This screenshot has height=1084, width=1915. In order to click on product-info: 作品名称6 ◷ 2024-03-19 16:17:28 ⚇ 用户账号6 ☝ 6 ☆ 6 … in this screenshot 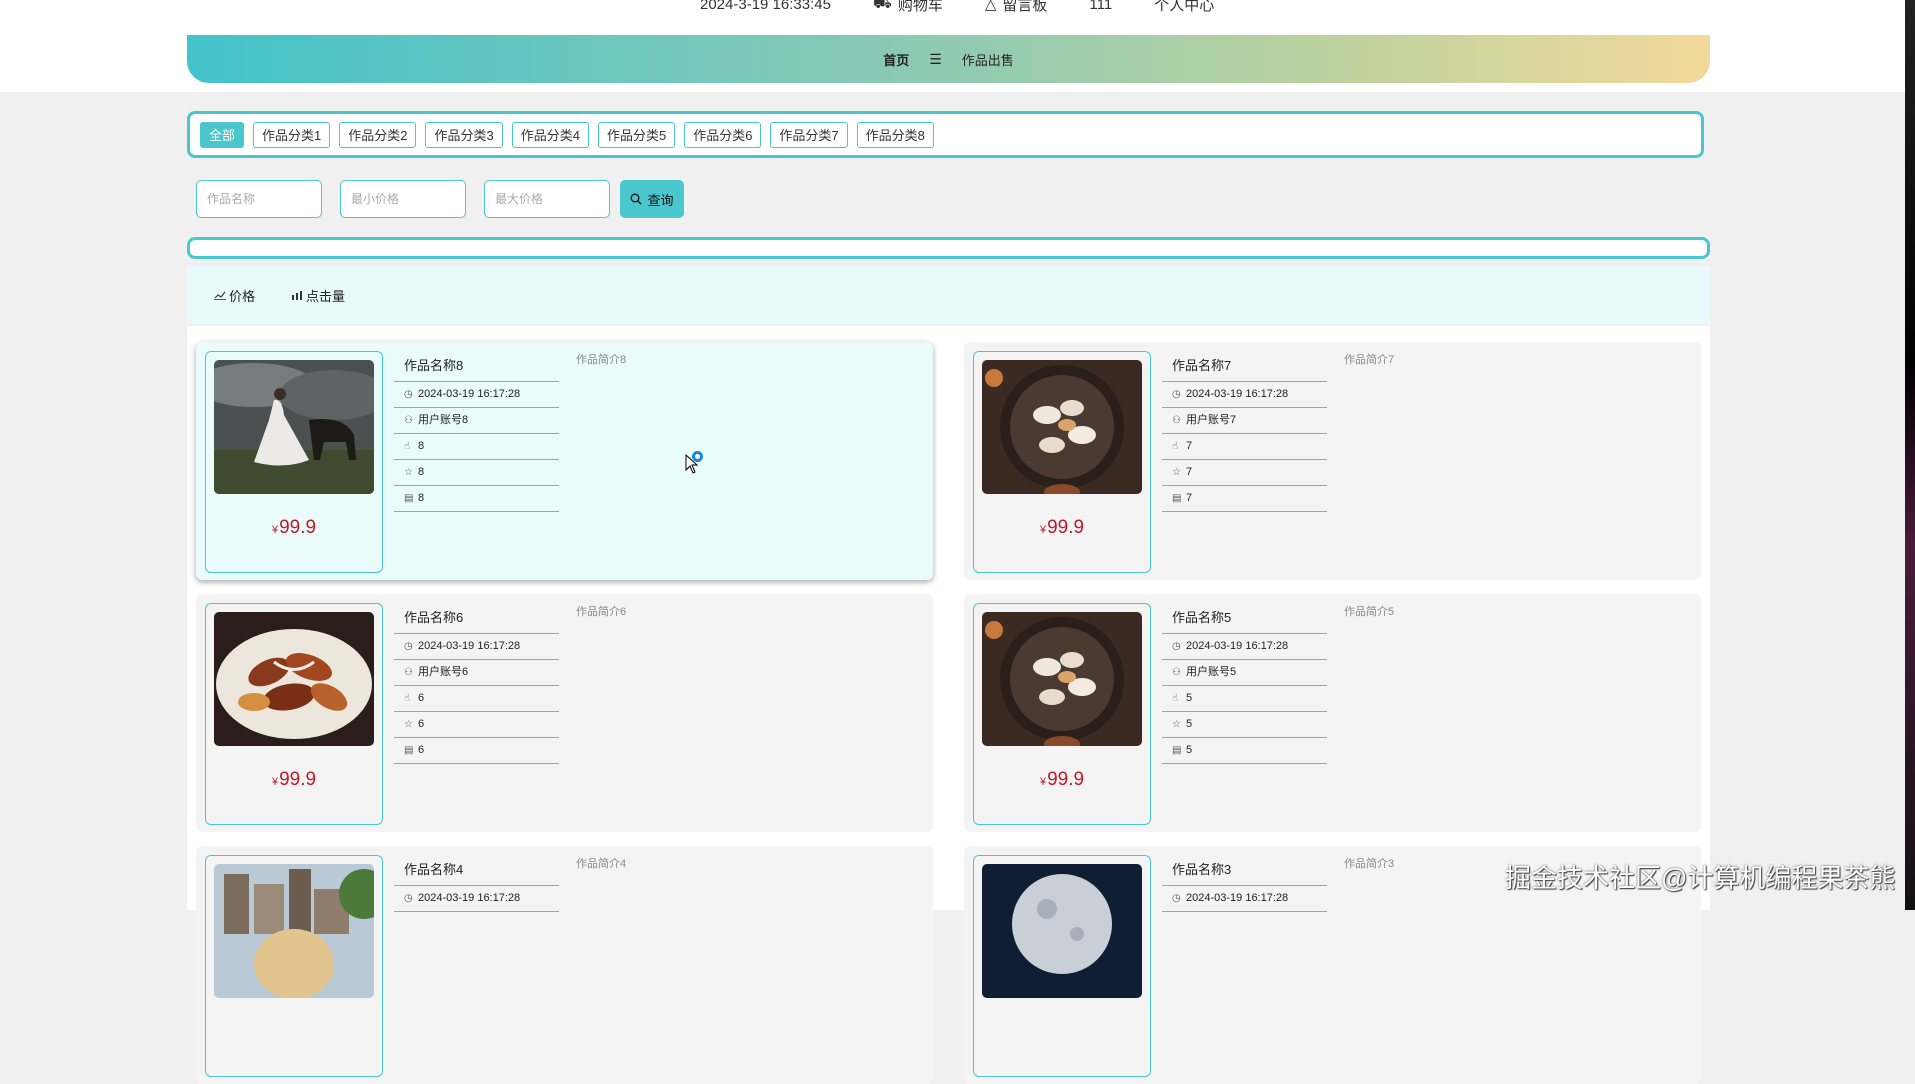, I will do `click(476, 683)`.